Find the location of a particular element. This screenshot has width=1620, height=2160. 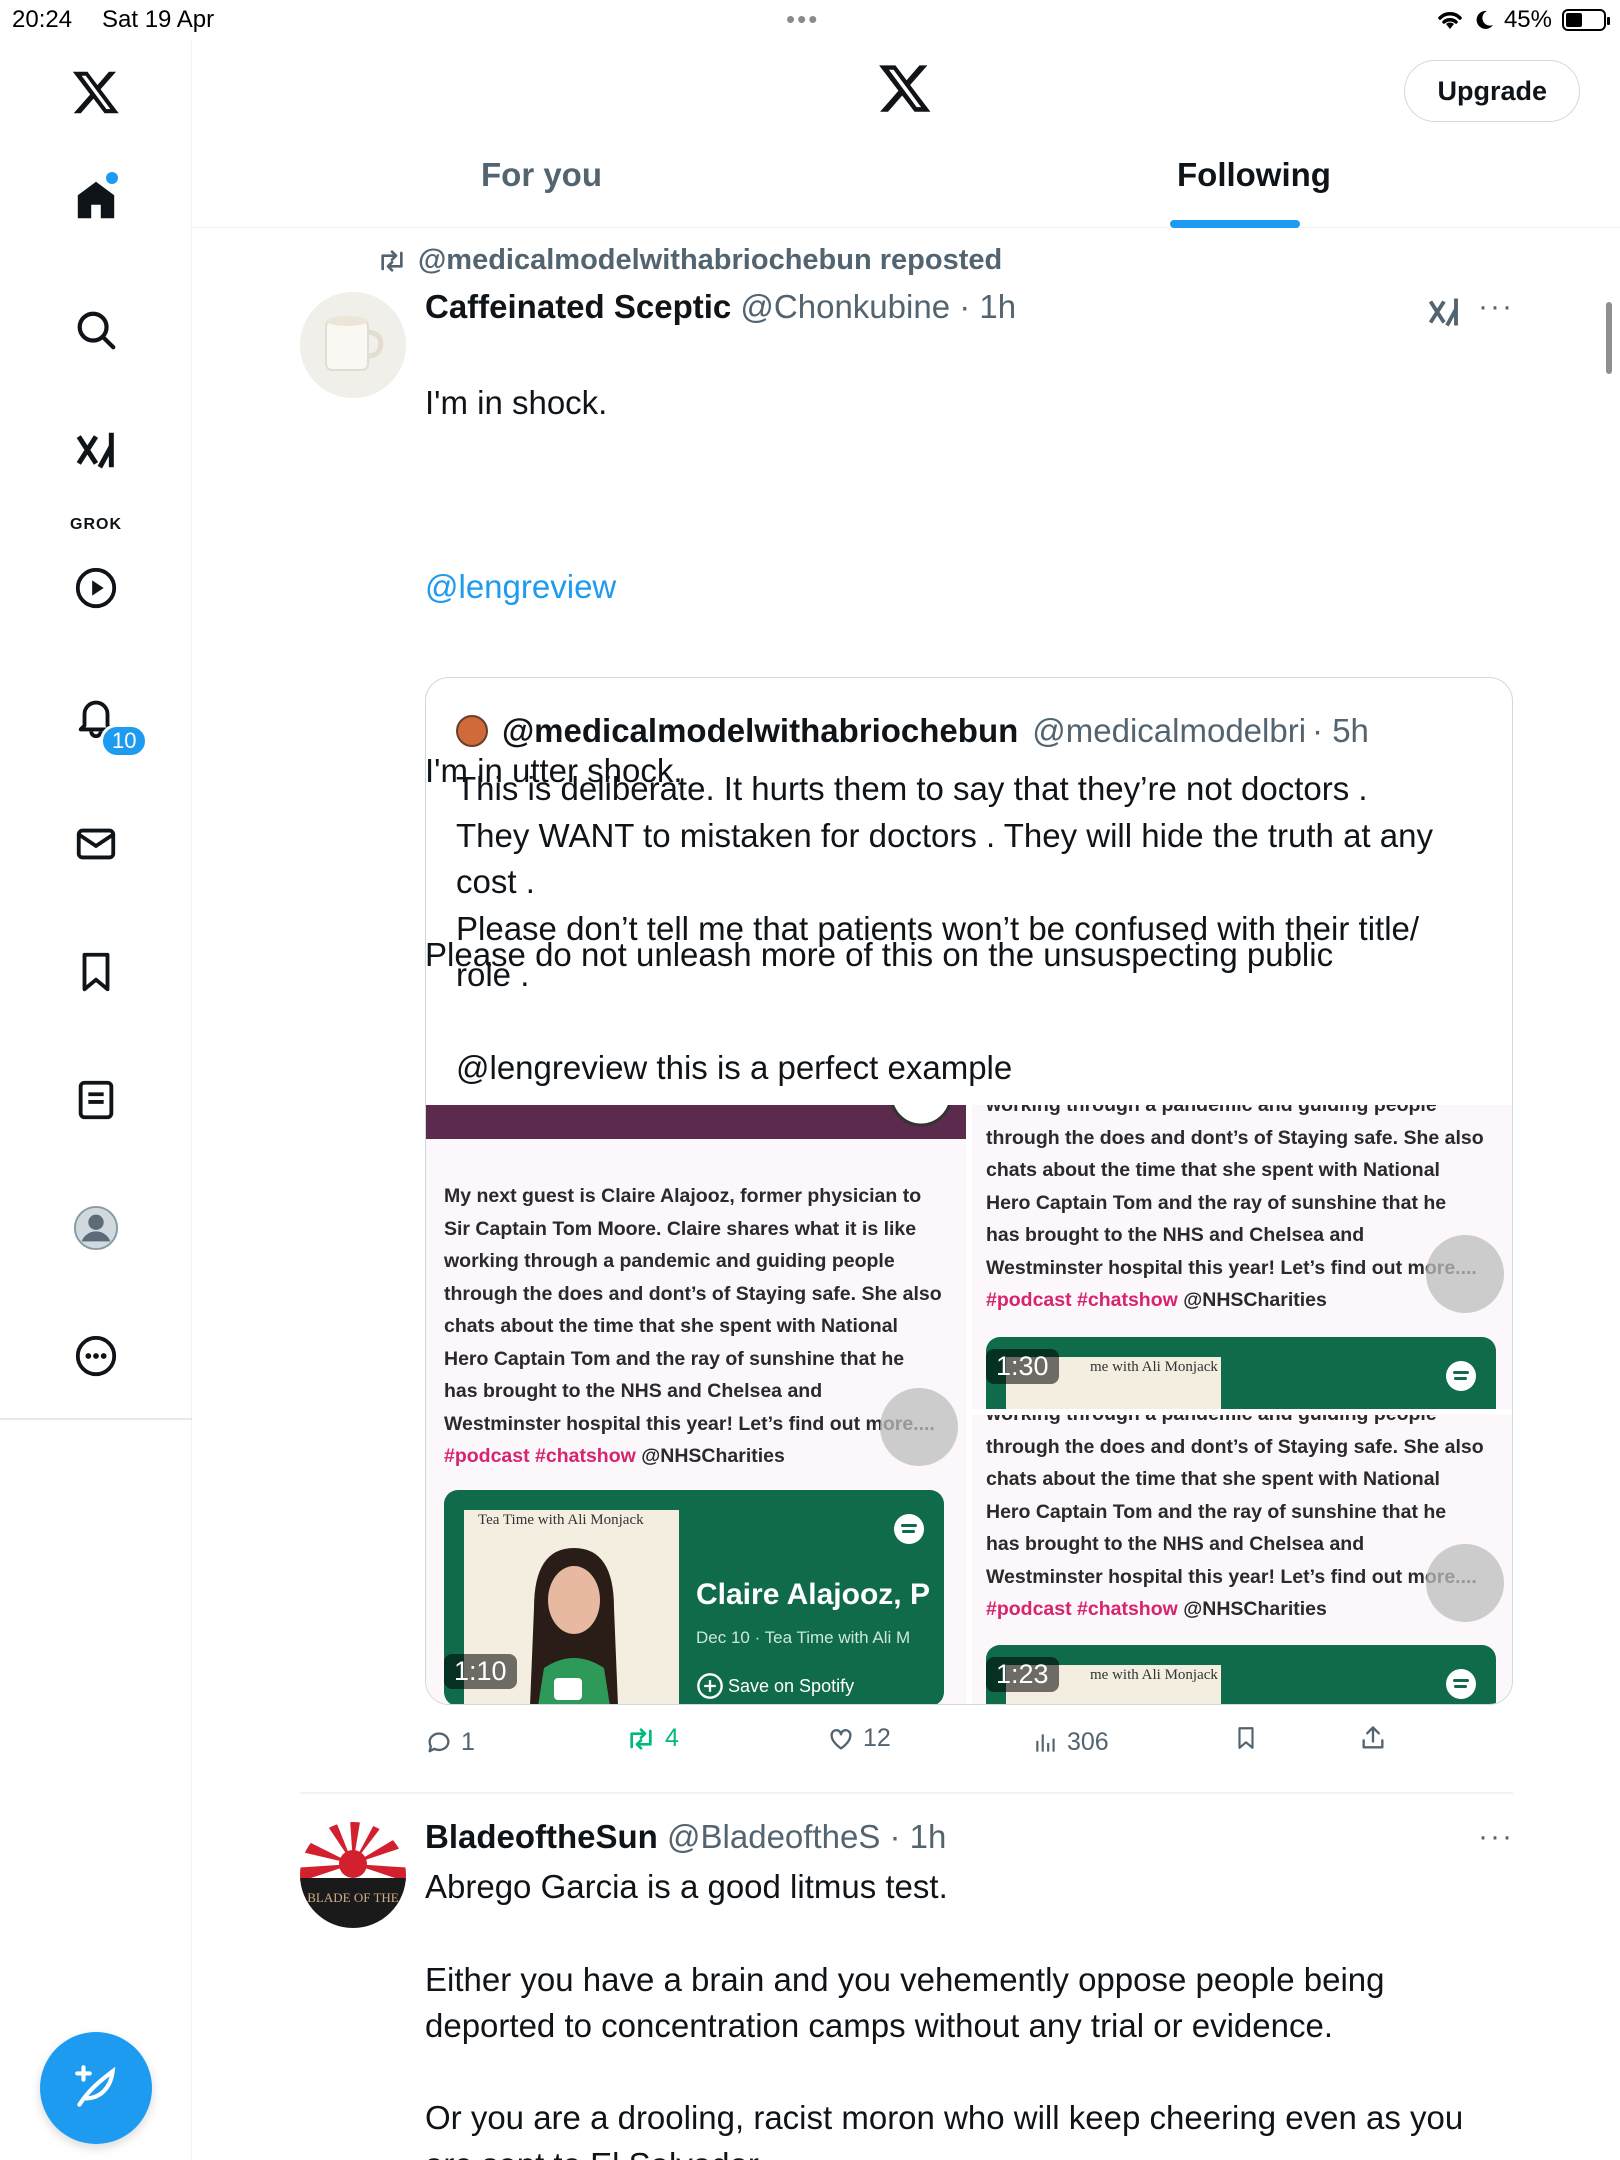

rising-sun-avatar-icon: BLADE OF THE is located at coordinates (353, 1875).